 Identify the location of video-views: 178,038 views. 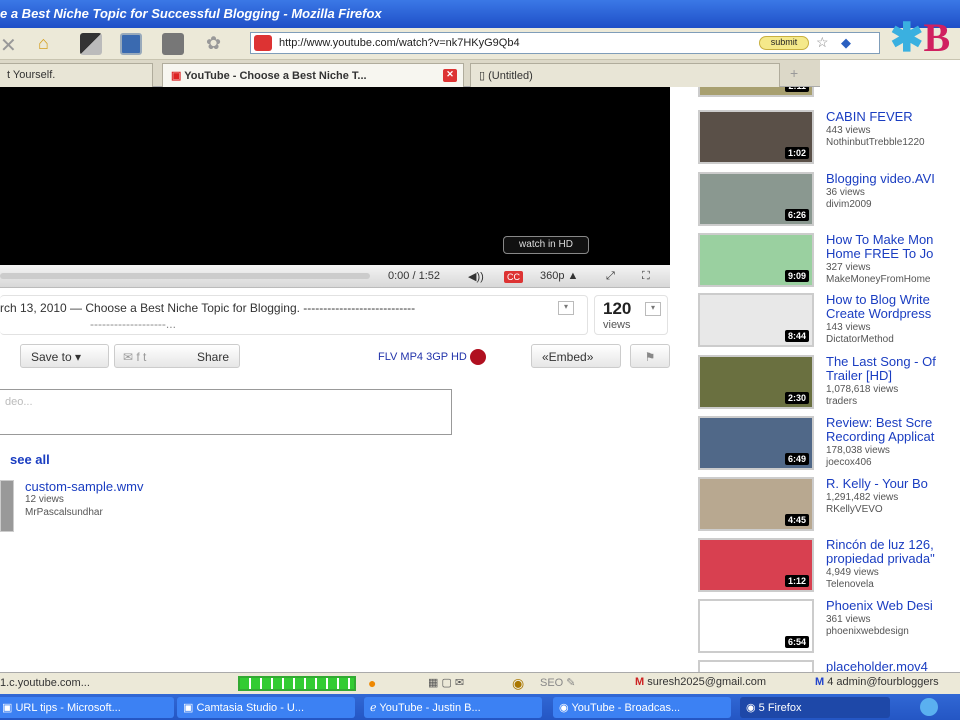
(858, 450).